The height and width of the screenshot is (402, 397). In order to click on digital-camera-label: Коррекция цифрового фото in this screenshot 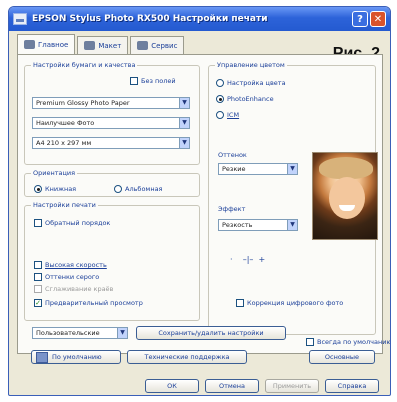, I will do `click(295, 303)`.